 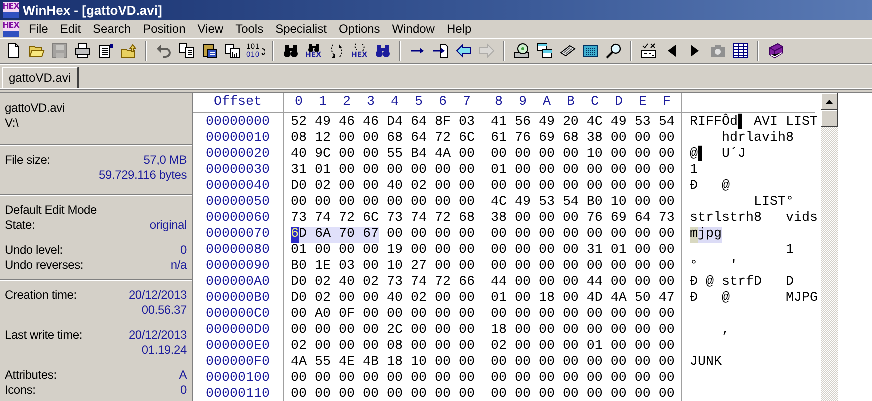 I want to click on hex-bytes: D0 02 40 02 73 74 72 66 44 00 00 00 44 00 00 00, so click(x=483, y=283).